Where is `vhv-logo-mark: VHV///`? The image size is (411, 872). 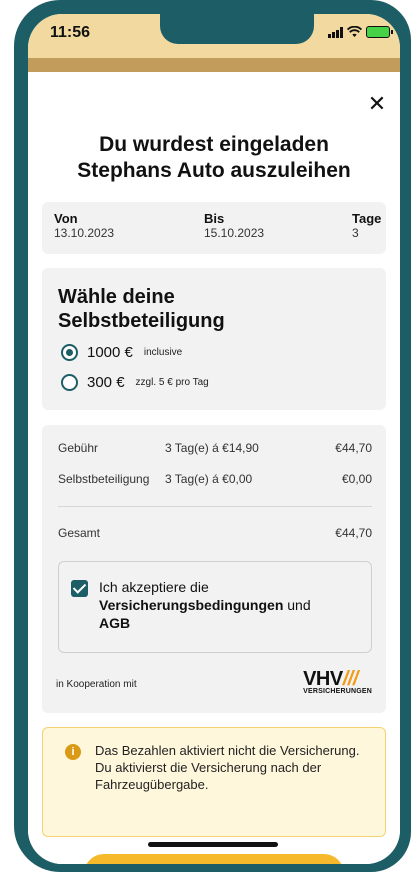
vhv-logo-mark: VHV/// is located at coordinates (337, 679).